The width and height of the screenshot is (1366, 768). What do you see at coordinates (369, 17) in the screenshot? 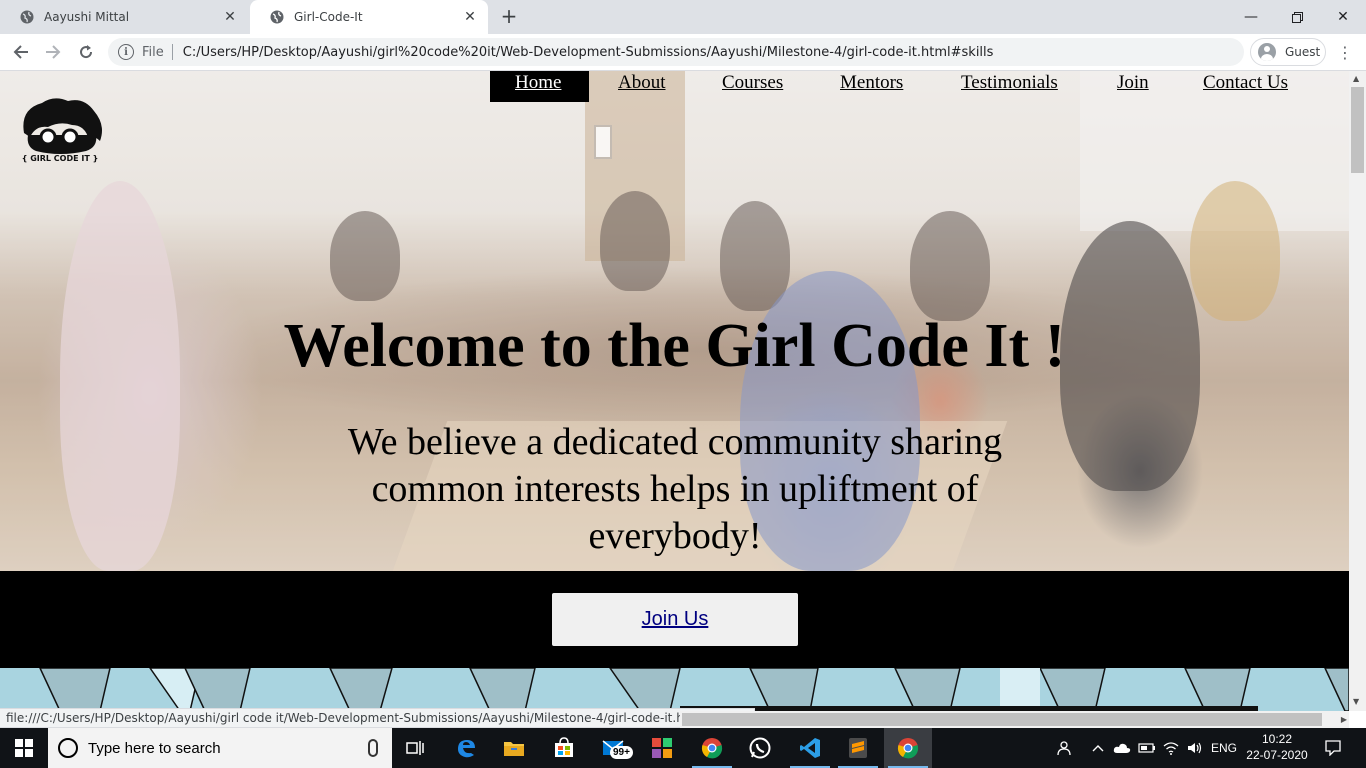
I see `tab-girl-code-it: Girl-Code-It ✕` at bounding box center [369, 17].